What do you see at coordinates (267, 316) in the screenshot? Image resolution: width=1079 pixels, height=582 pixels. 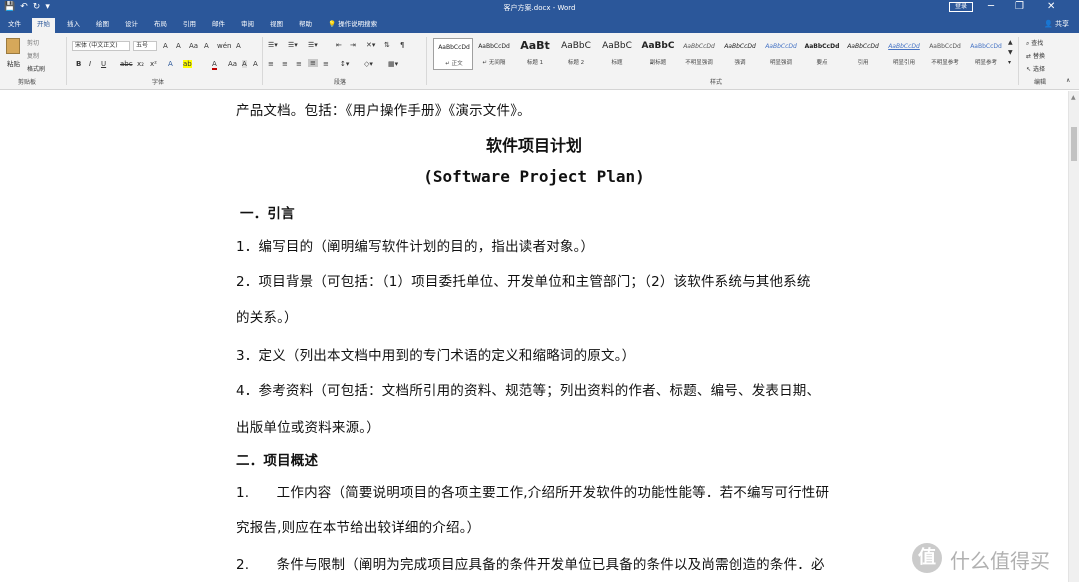 I see `doc-paragraph: 的关系。）` at bounding box center [267, 316].